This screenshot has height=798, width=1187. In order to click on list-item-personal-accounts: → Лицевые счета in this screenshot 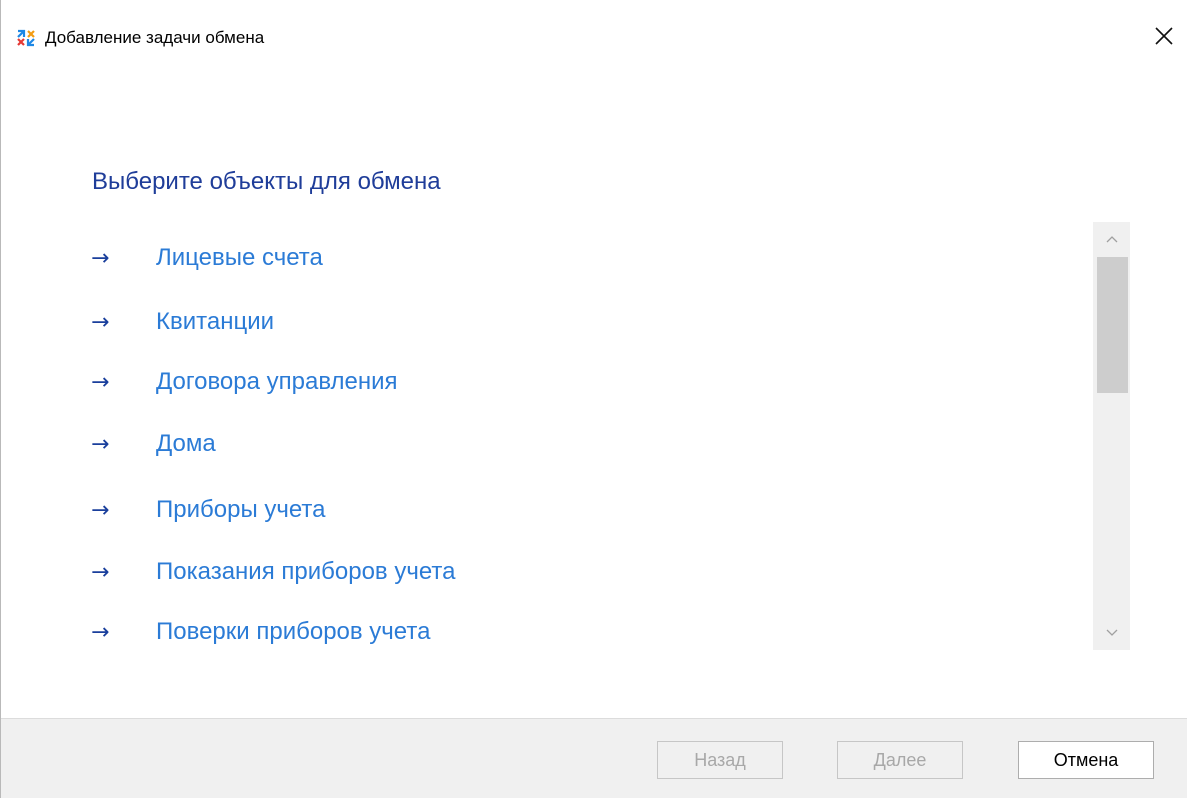, I will do `click(202, 258)`.